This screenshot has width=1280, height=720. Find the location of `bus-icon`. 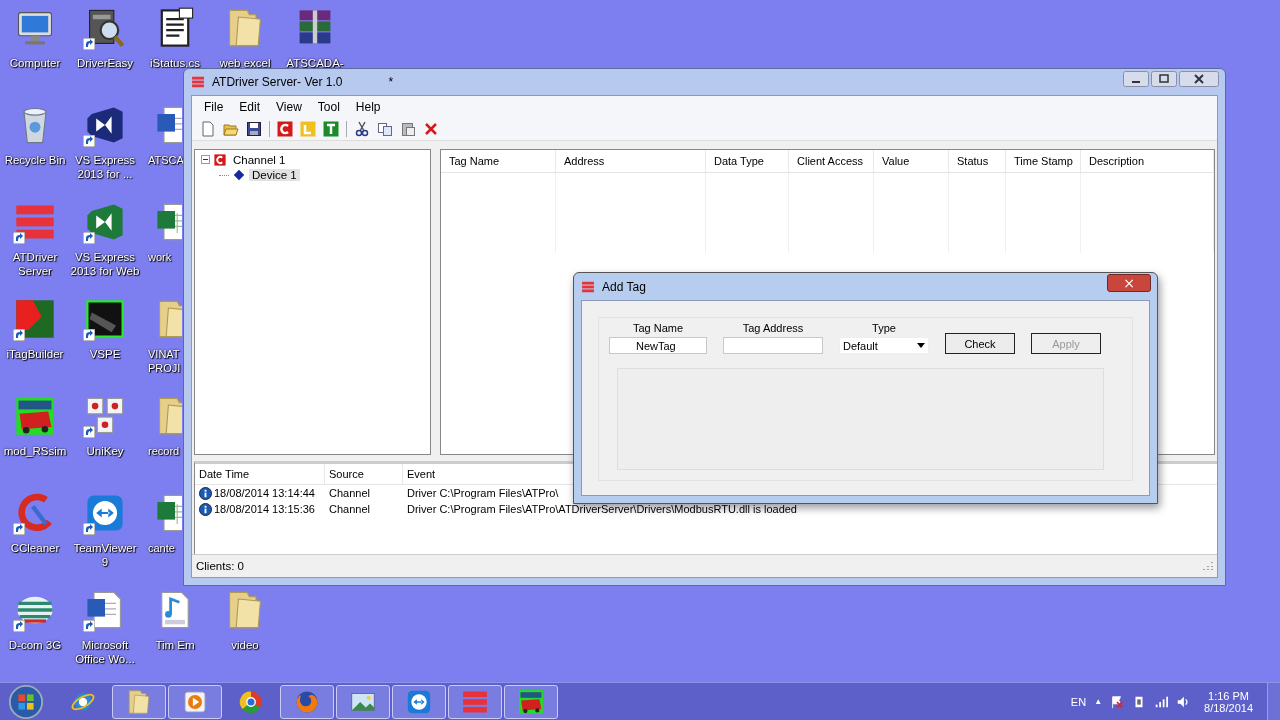

bus-icon is located at coordinates (531, 701).